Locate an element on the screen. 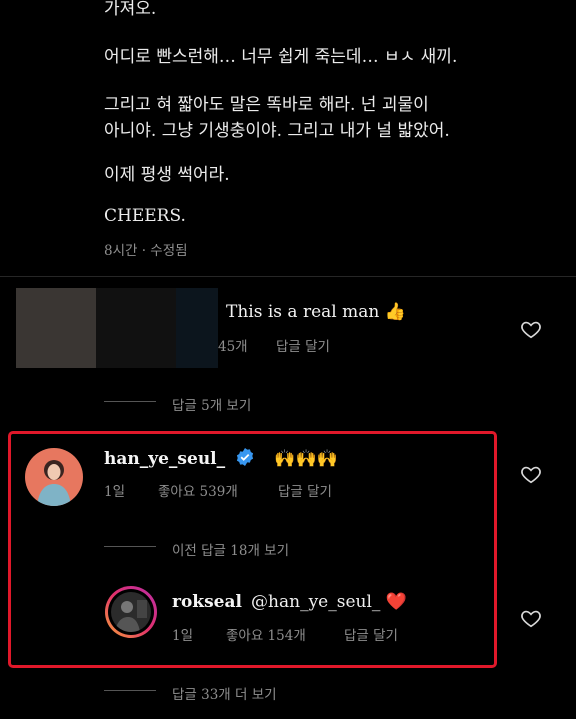 Image resolution: width=576 pixels, height=719 pixels. post-text-line: CHEERS. is located at coordinates (145, 216).